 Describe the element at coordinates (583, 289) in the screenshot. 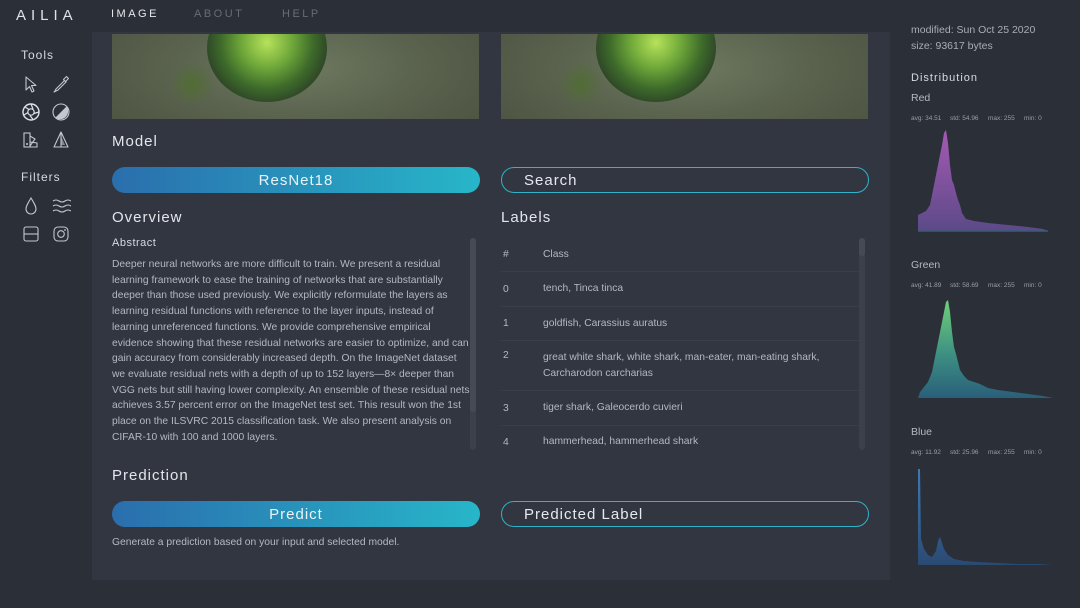

I see `row-class: tench, Tinca tinca` at that location.